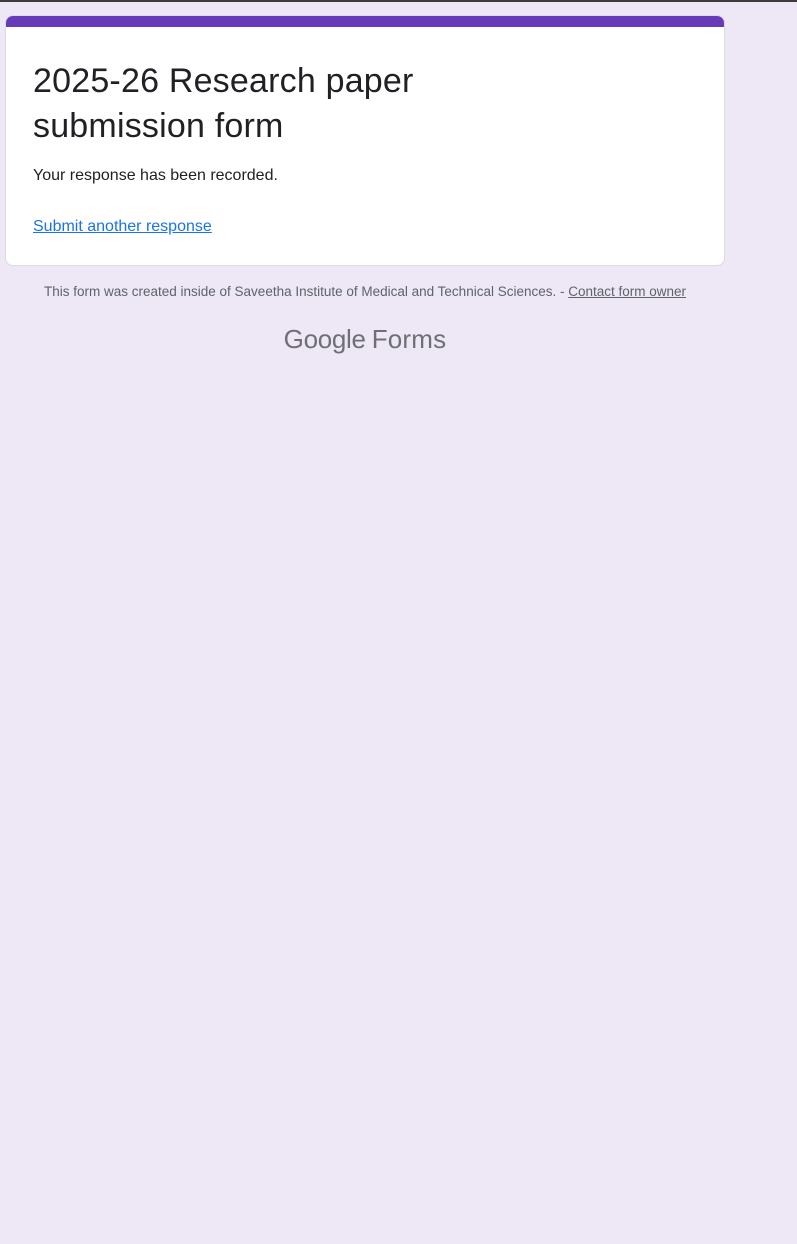 This screenshot has width=797, height=1244. I want to click on confirmation-message: Your response has been recorded., so click(155, 175).